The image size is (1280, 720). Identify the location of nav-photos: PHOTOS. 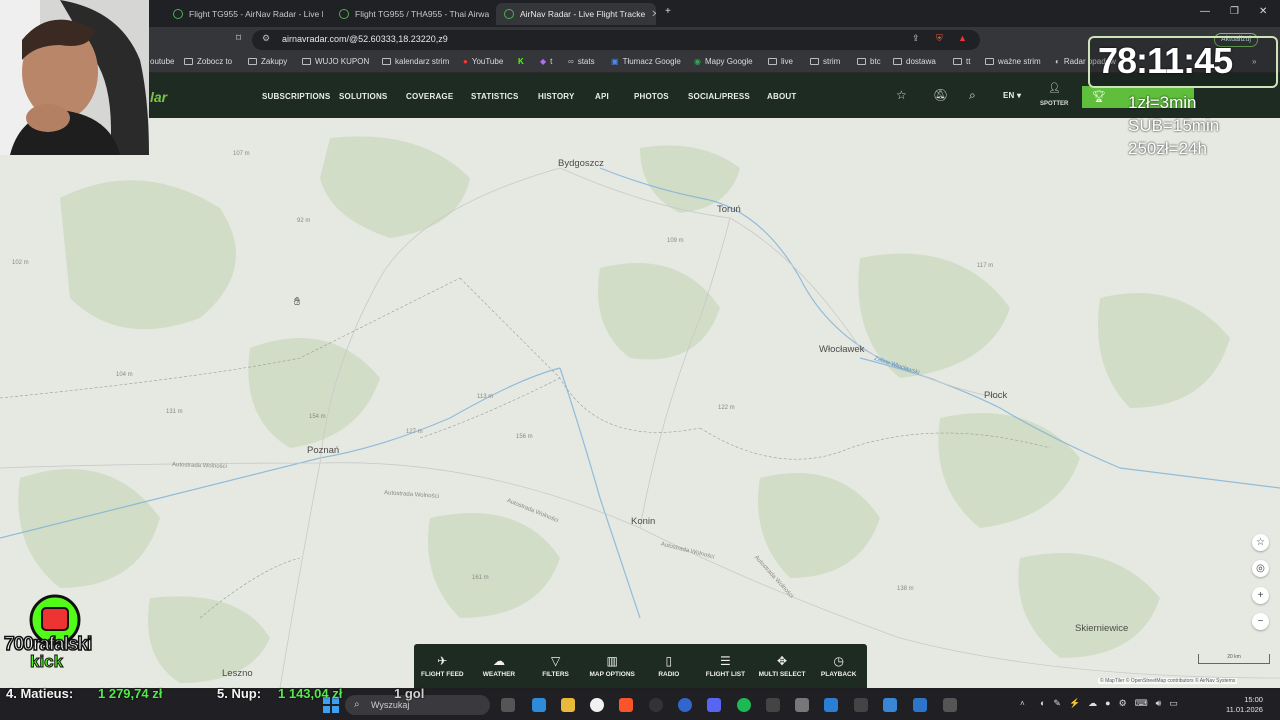
(651, 96).